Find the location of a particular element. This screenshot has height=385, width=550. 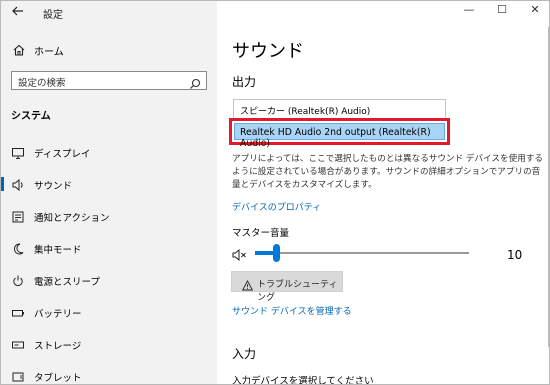

notifications-icon is located at coordinates (18, 216).